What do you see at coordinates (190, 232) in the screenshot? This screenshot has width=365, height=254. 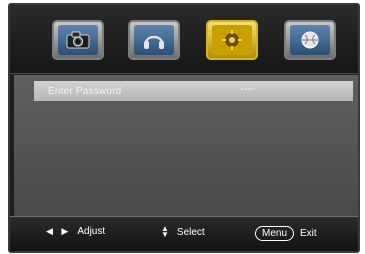 I see `select-label: Select` at bounding box center [190, 232].